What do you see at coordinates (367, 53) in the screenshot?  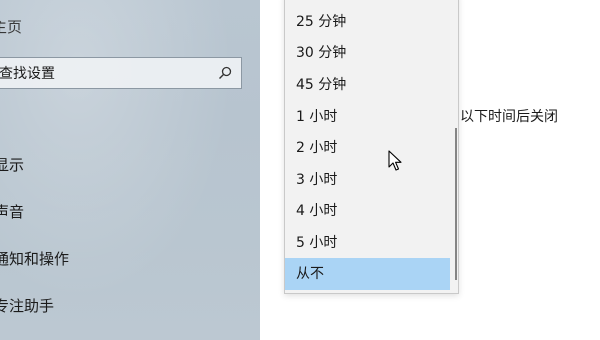 I see `dropdown-option-30-min: 30 分钟` at bounding box center [367, 53].